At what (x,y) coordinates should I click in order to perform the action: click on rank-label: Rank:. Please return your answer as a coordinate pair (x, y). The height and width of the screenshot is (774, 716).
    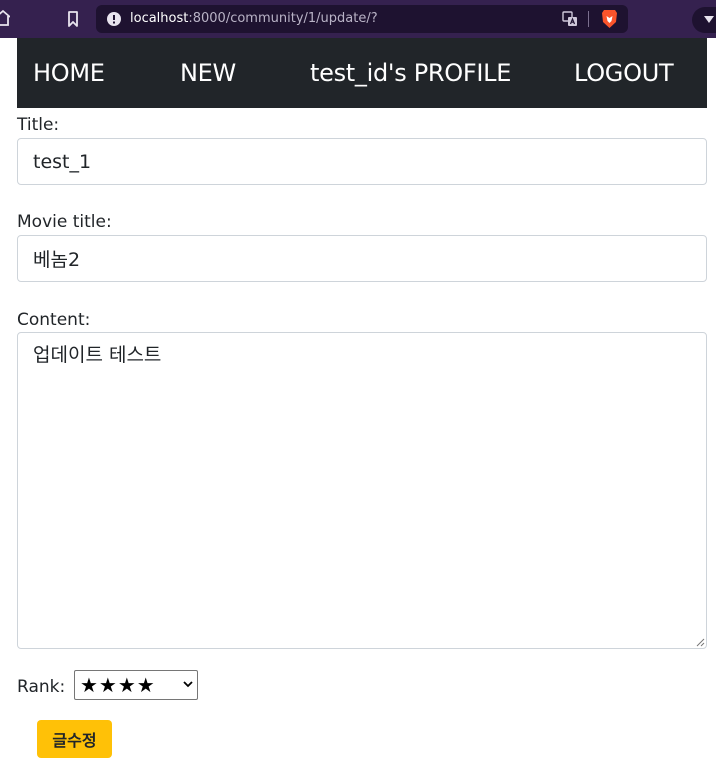
    Looking at the image, I should click on (41, 687).